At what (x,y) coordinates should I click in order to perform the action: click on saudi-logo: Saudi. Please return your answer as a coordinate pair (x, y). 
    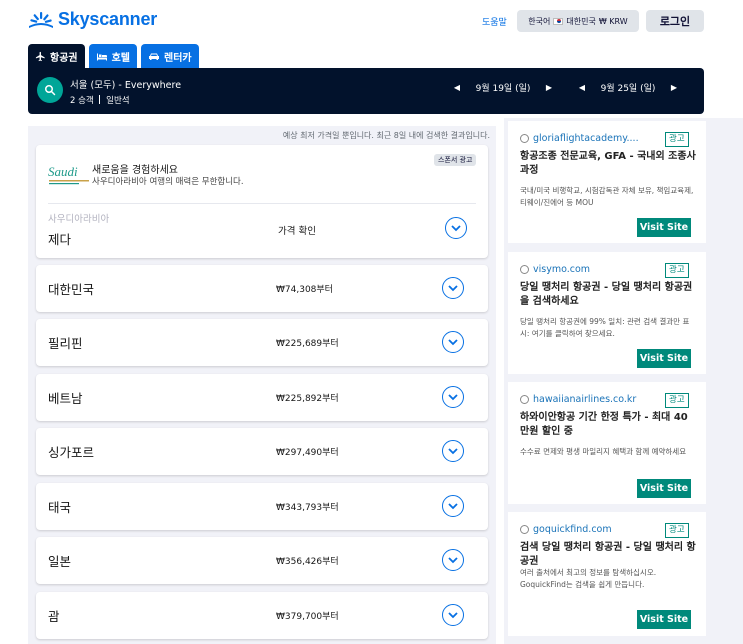
    Looking at the image, I should click on (68, 174).